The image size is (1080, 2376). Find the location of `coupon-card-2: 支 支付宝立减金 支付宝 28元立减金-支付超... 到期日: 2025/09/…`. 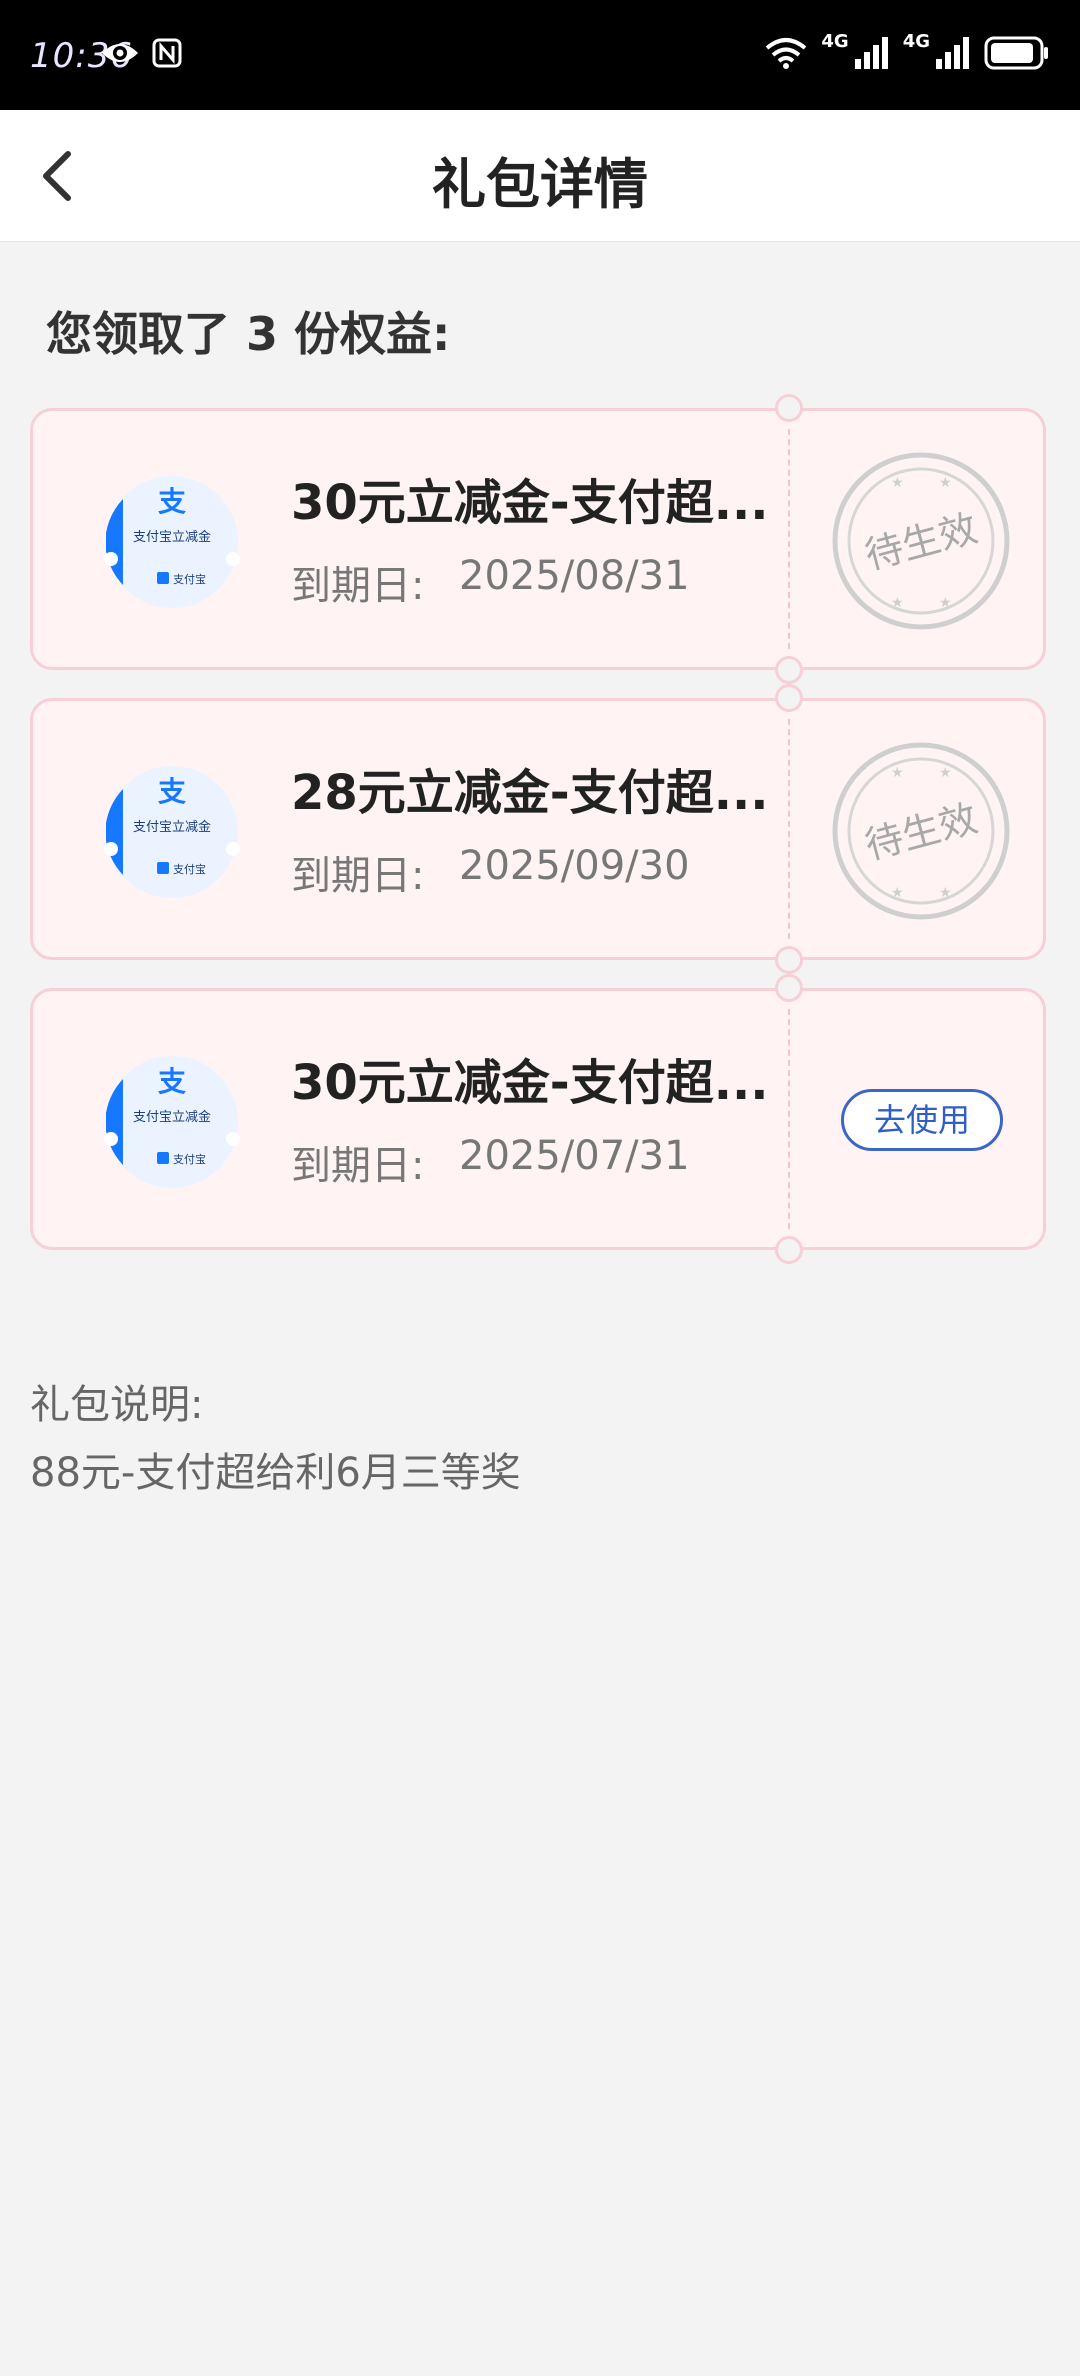

coupon-card-2: 支 支付宝立减金 支付宝 28元立减金-支付超... 到期日: 2025/09/… is located at coordinates (538, 829).